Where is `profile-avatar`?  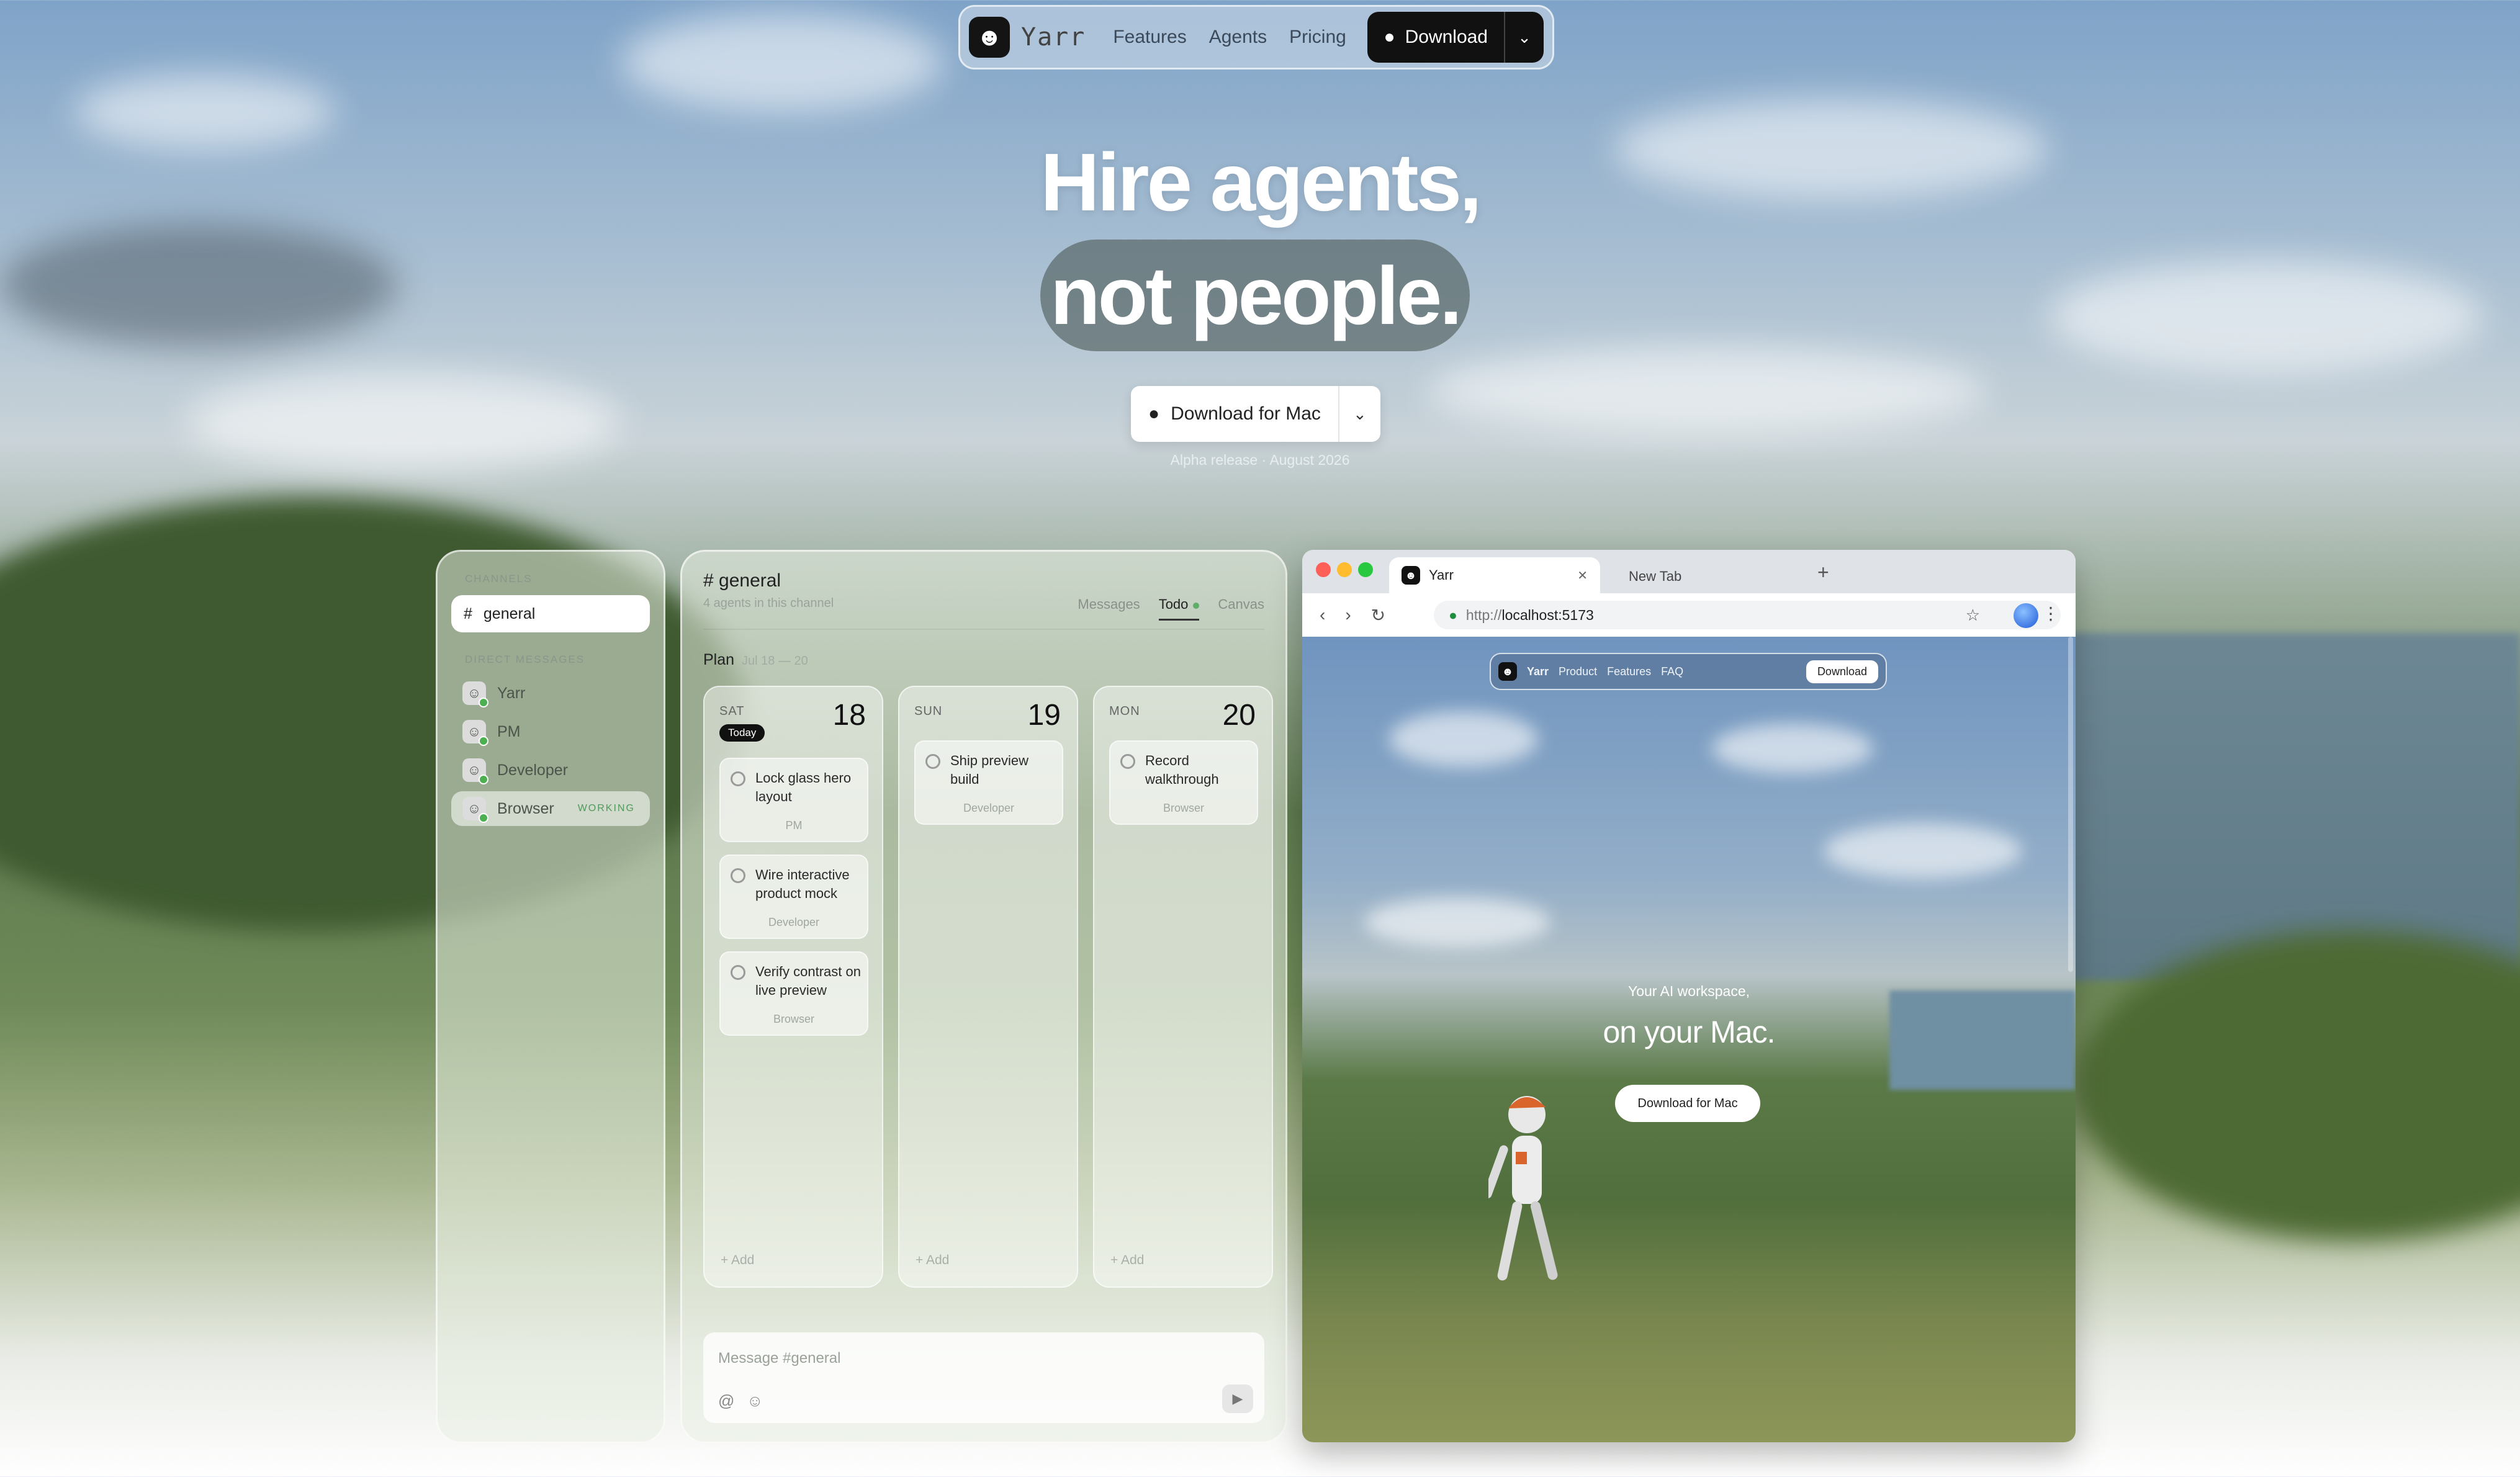 profile-avatar is located at coordinates (2026, 615).